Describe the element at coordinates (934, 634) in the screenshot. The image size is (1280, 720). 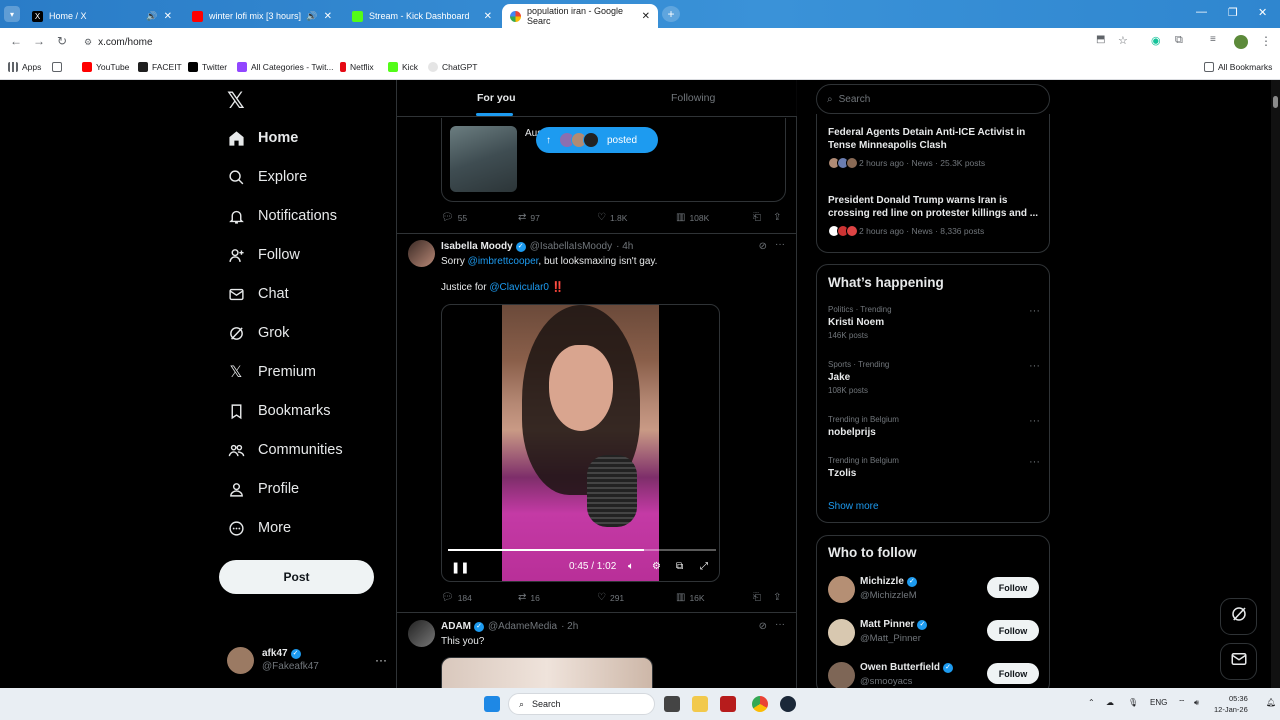
I see `follow-suggestion: Matt Pinner ✓ @Matt_Pinner Follow` at that location.